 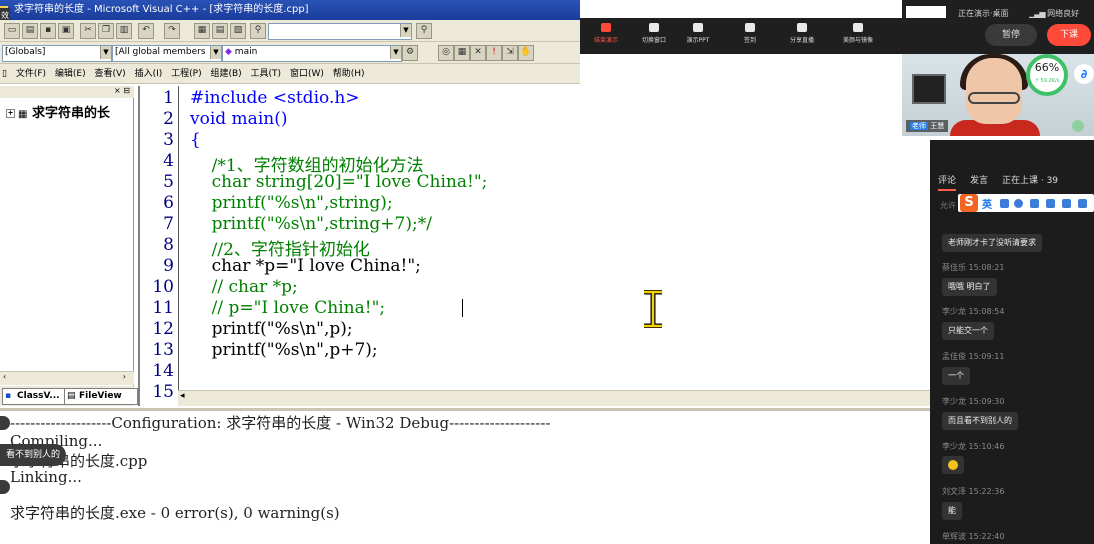 I want to click on line-number: 2, so click(x=168, y=119).